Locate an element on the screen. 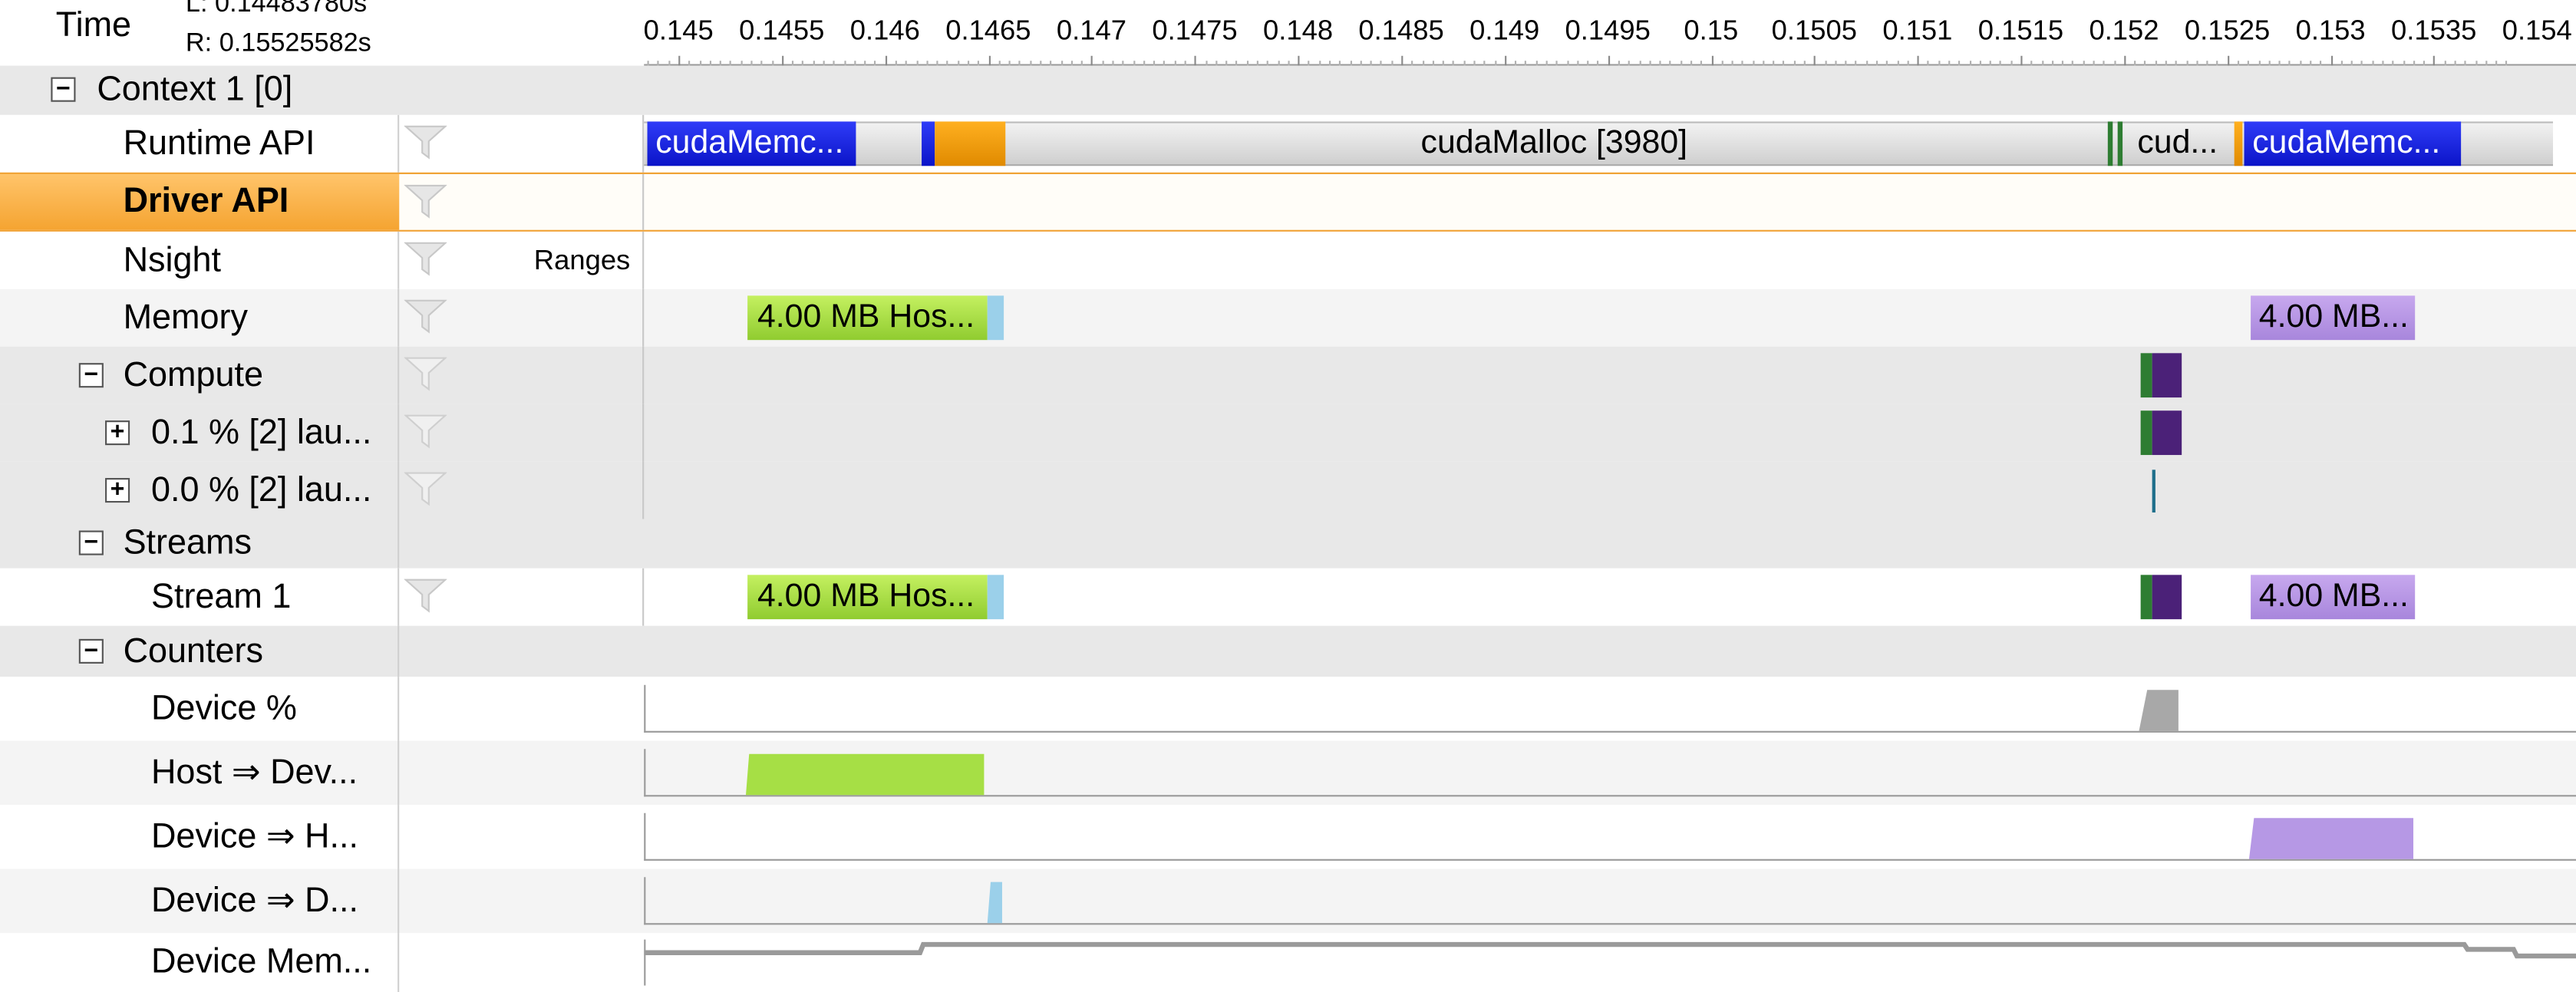 The image size is (2576, 992). collapse-toggle-streams: − is located at coordinates (91, 542).